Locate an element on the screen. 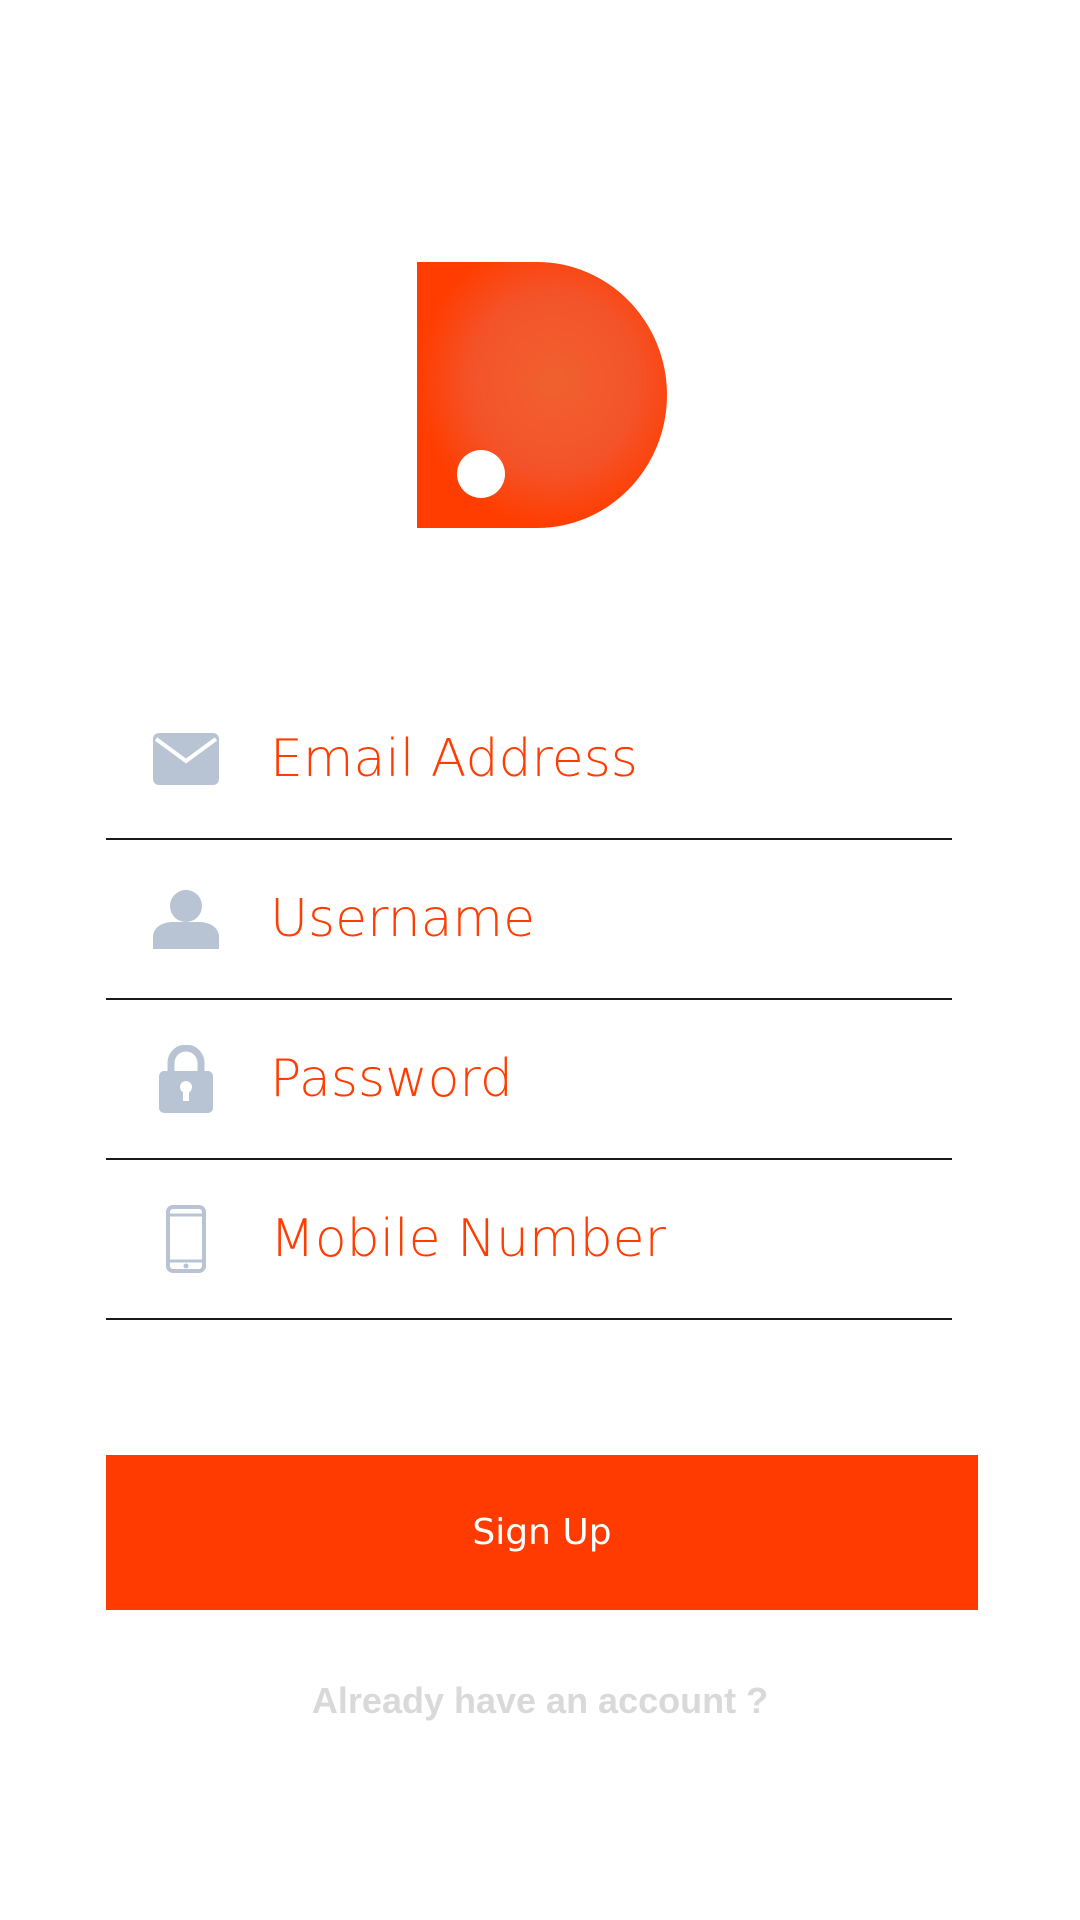  signup-button-label: Sign Up is located at coordinates (542, 1532).